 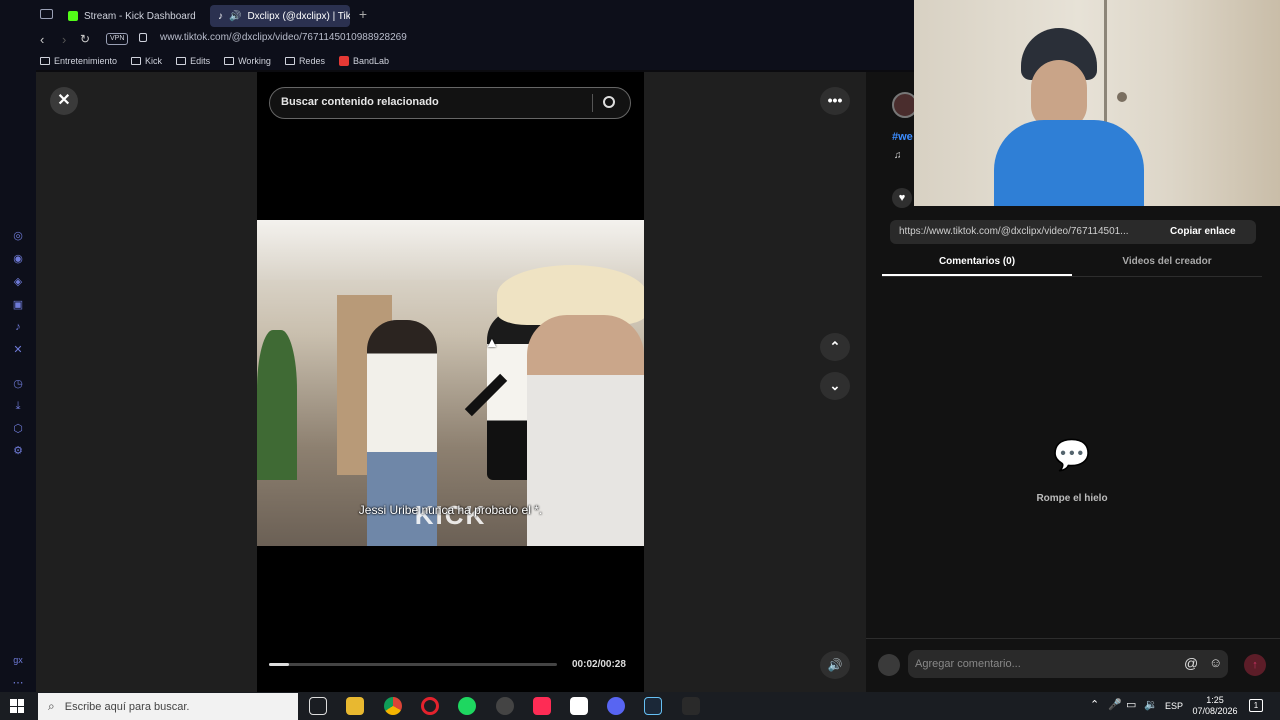 What do you see at coordinates (18, 683) in the screenshot?
I see `more-icon: ⋯` at bounding box center [18, 683].